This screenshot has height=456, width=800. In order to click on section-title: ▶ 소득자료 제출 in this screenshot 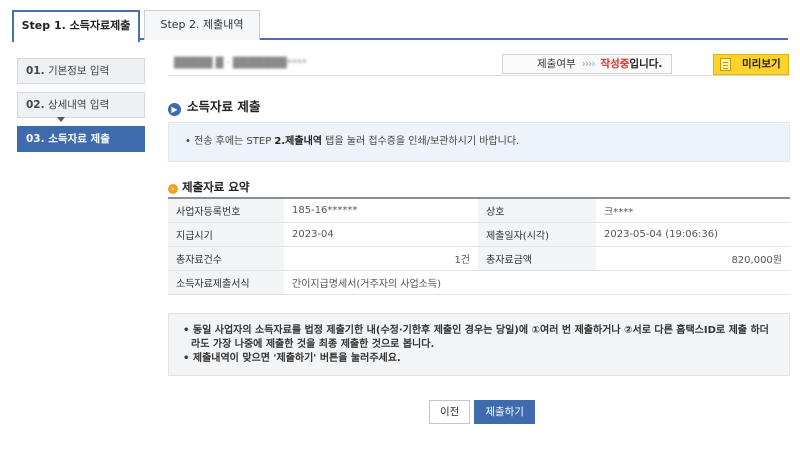, I will do `click(214, 106)`.